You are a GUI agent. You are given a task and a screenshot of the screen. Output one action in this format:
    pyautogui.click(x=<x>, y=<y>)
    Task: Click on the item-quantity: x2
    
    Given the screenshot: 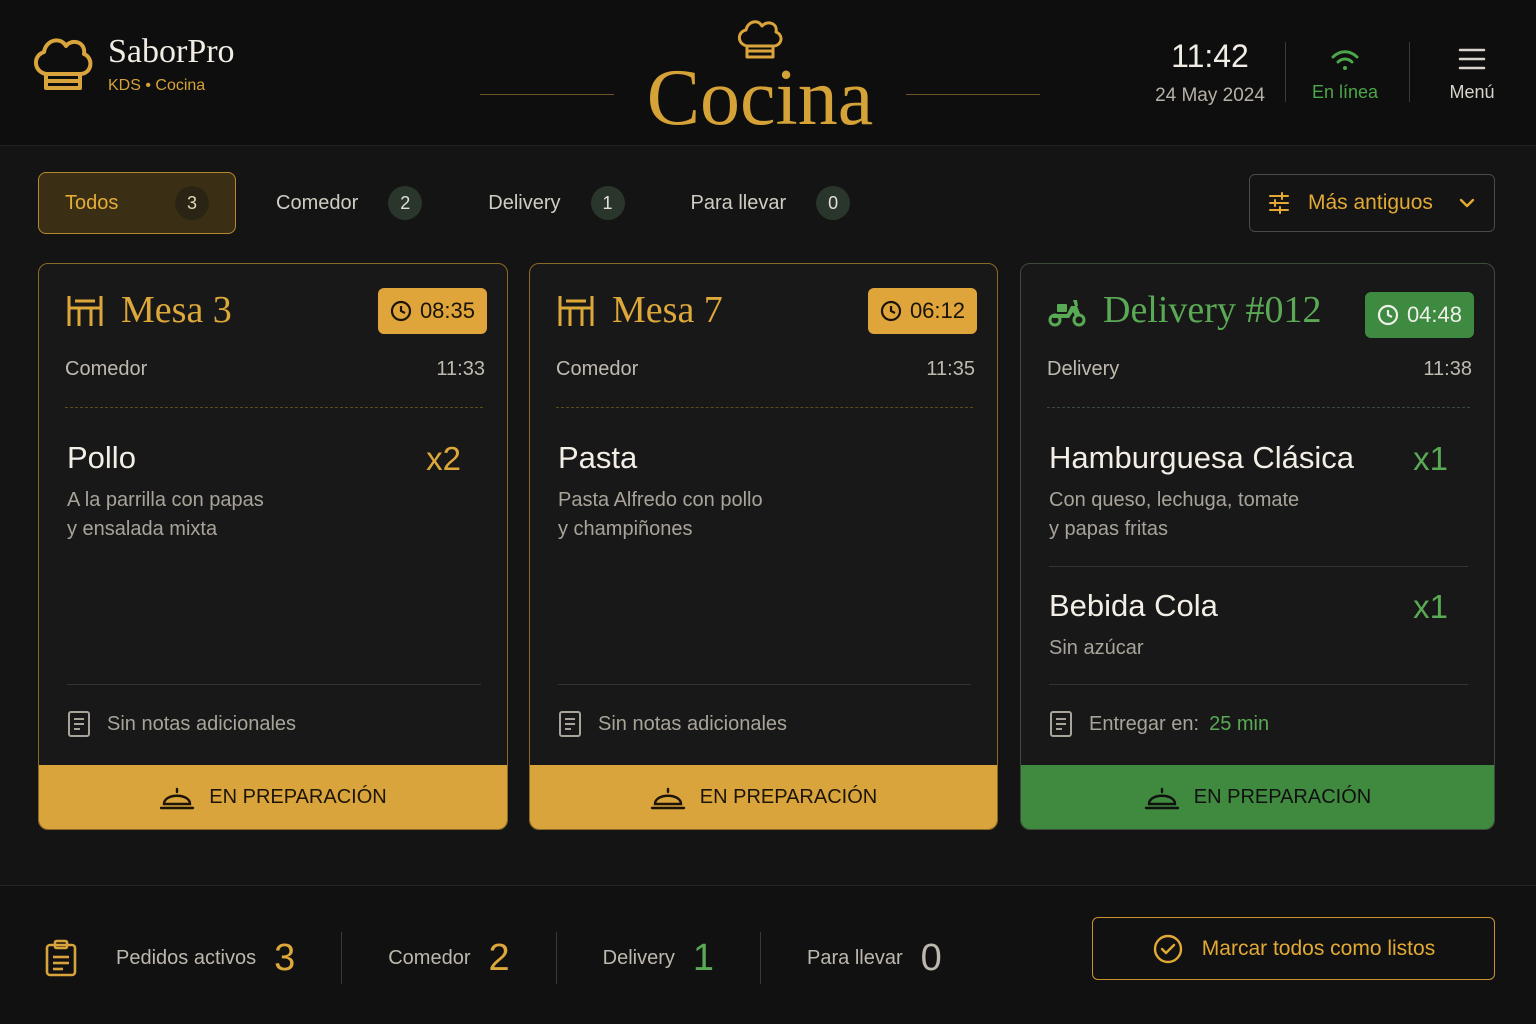 What is the action you would take?
    pyautogui.click(x=443, y=458)
    